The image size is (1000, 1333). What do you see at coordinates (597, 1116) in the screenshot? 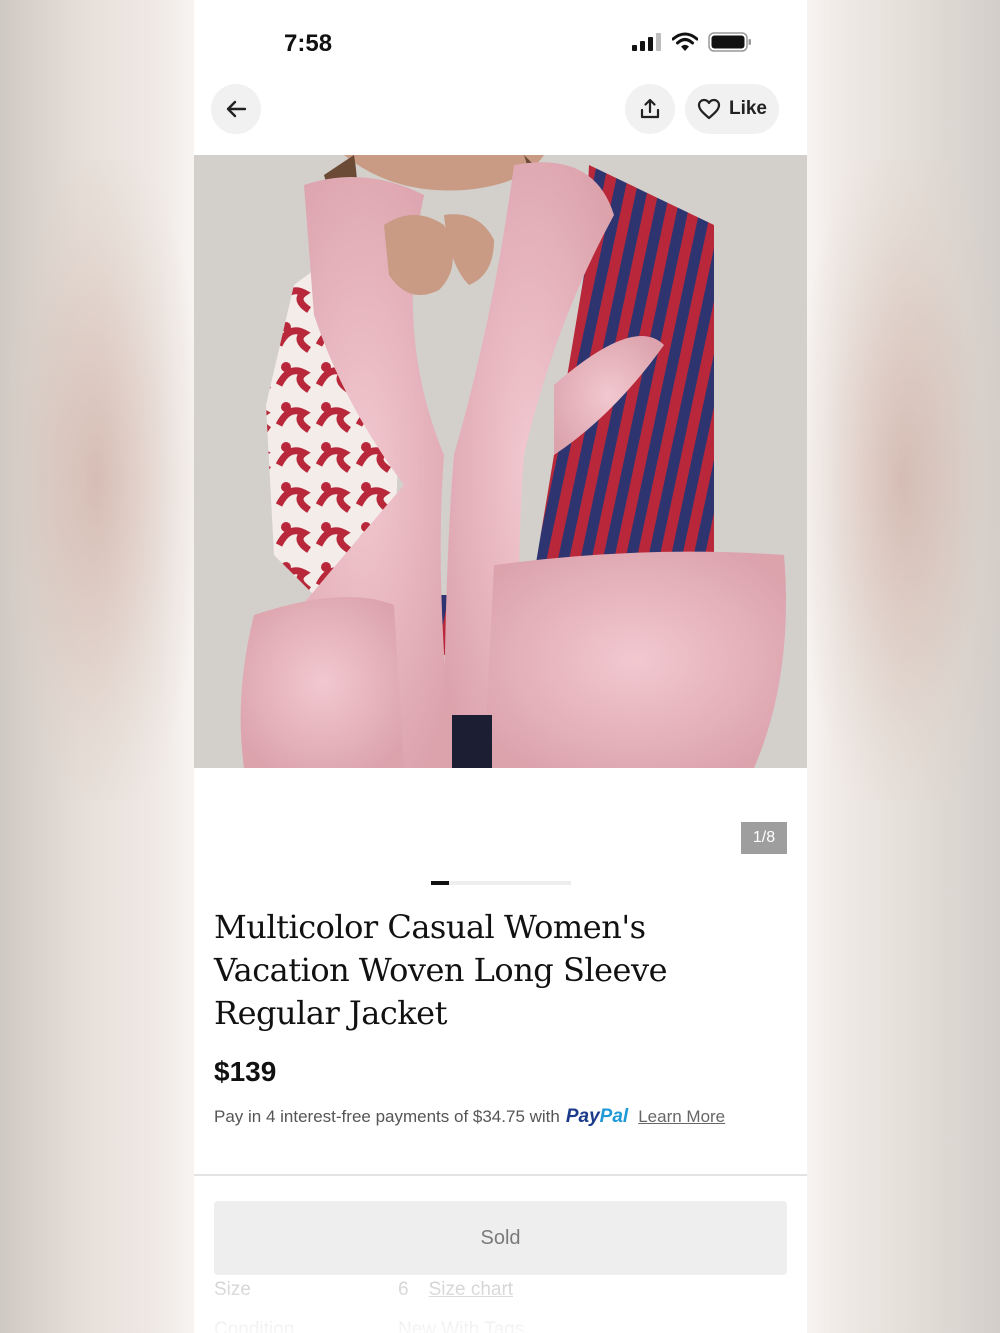
I see `paypal-logo: PayPal` at bounding box center [597, 1116].